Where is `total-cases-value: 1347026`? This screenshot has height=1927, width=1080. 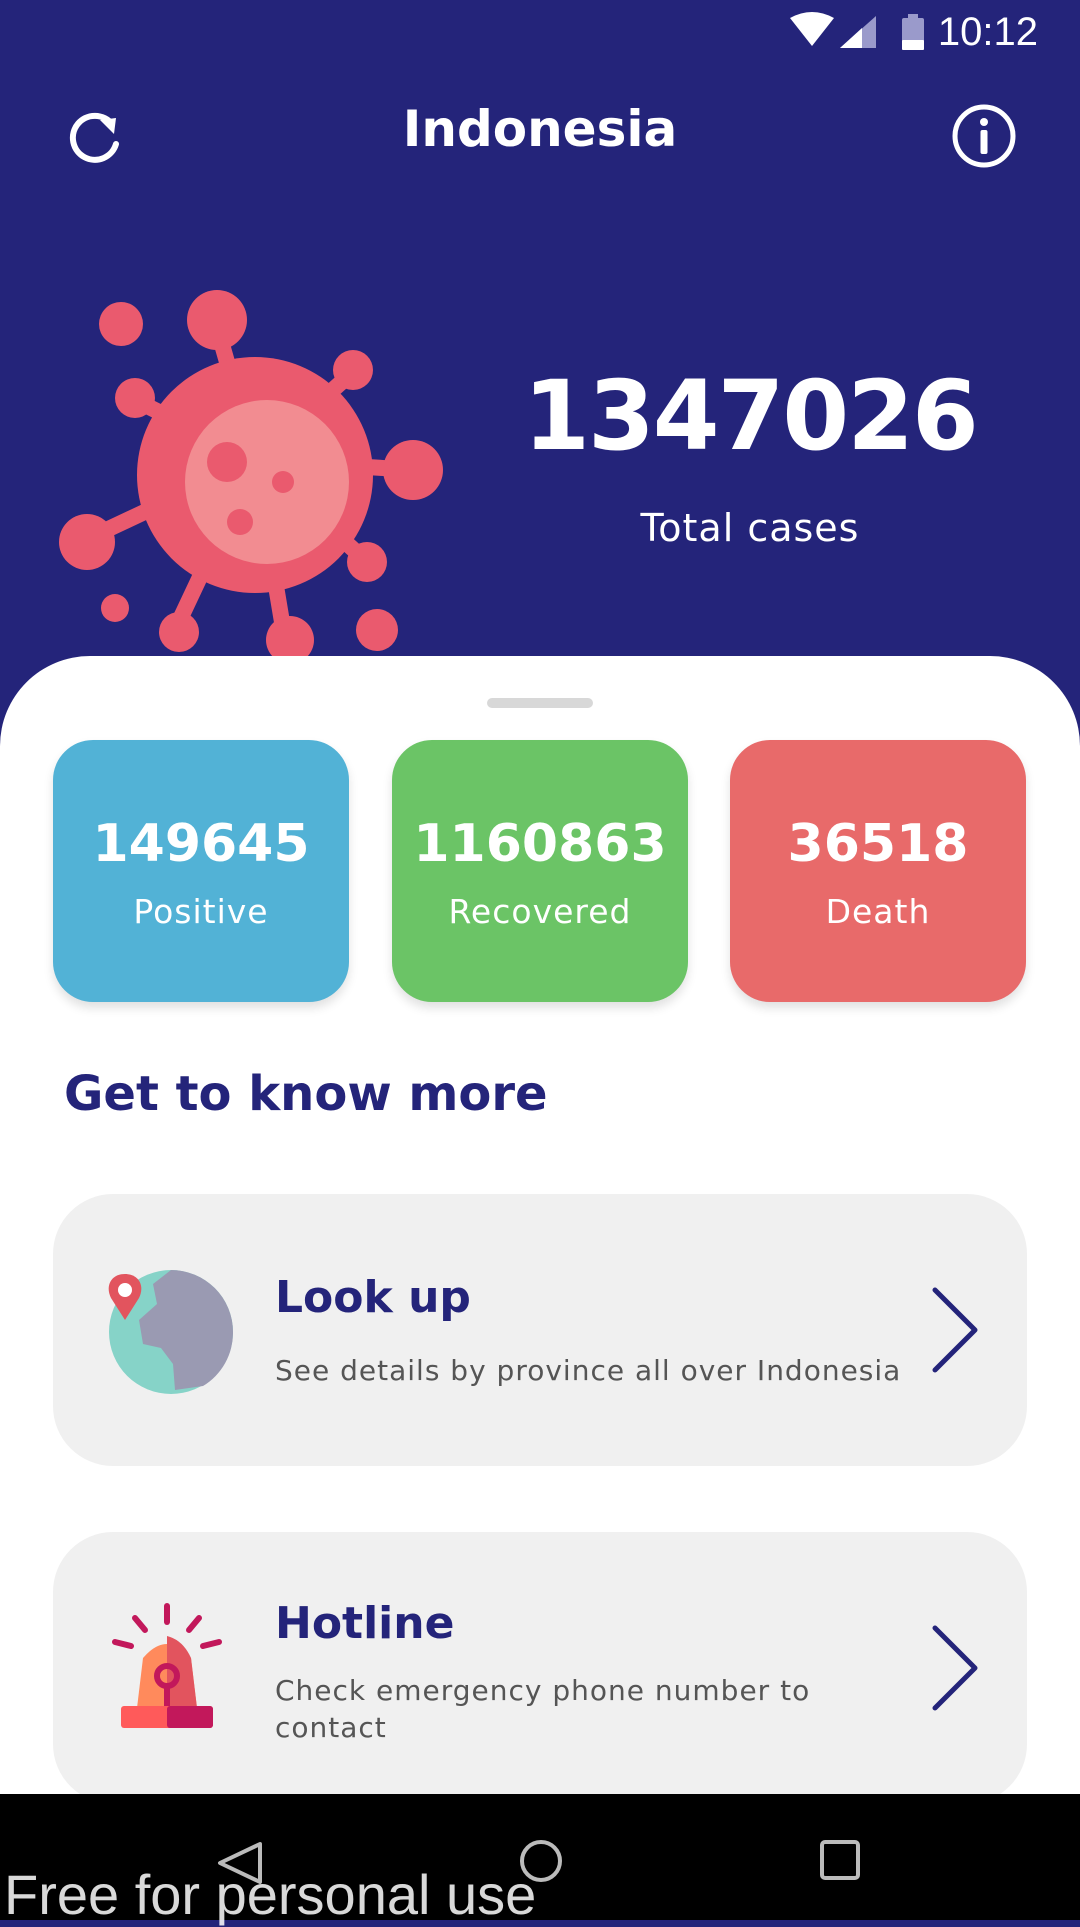
total-cases-value: 1347026 is located at coordinates (751, 416).